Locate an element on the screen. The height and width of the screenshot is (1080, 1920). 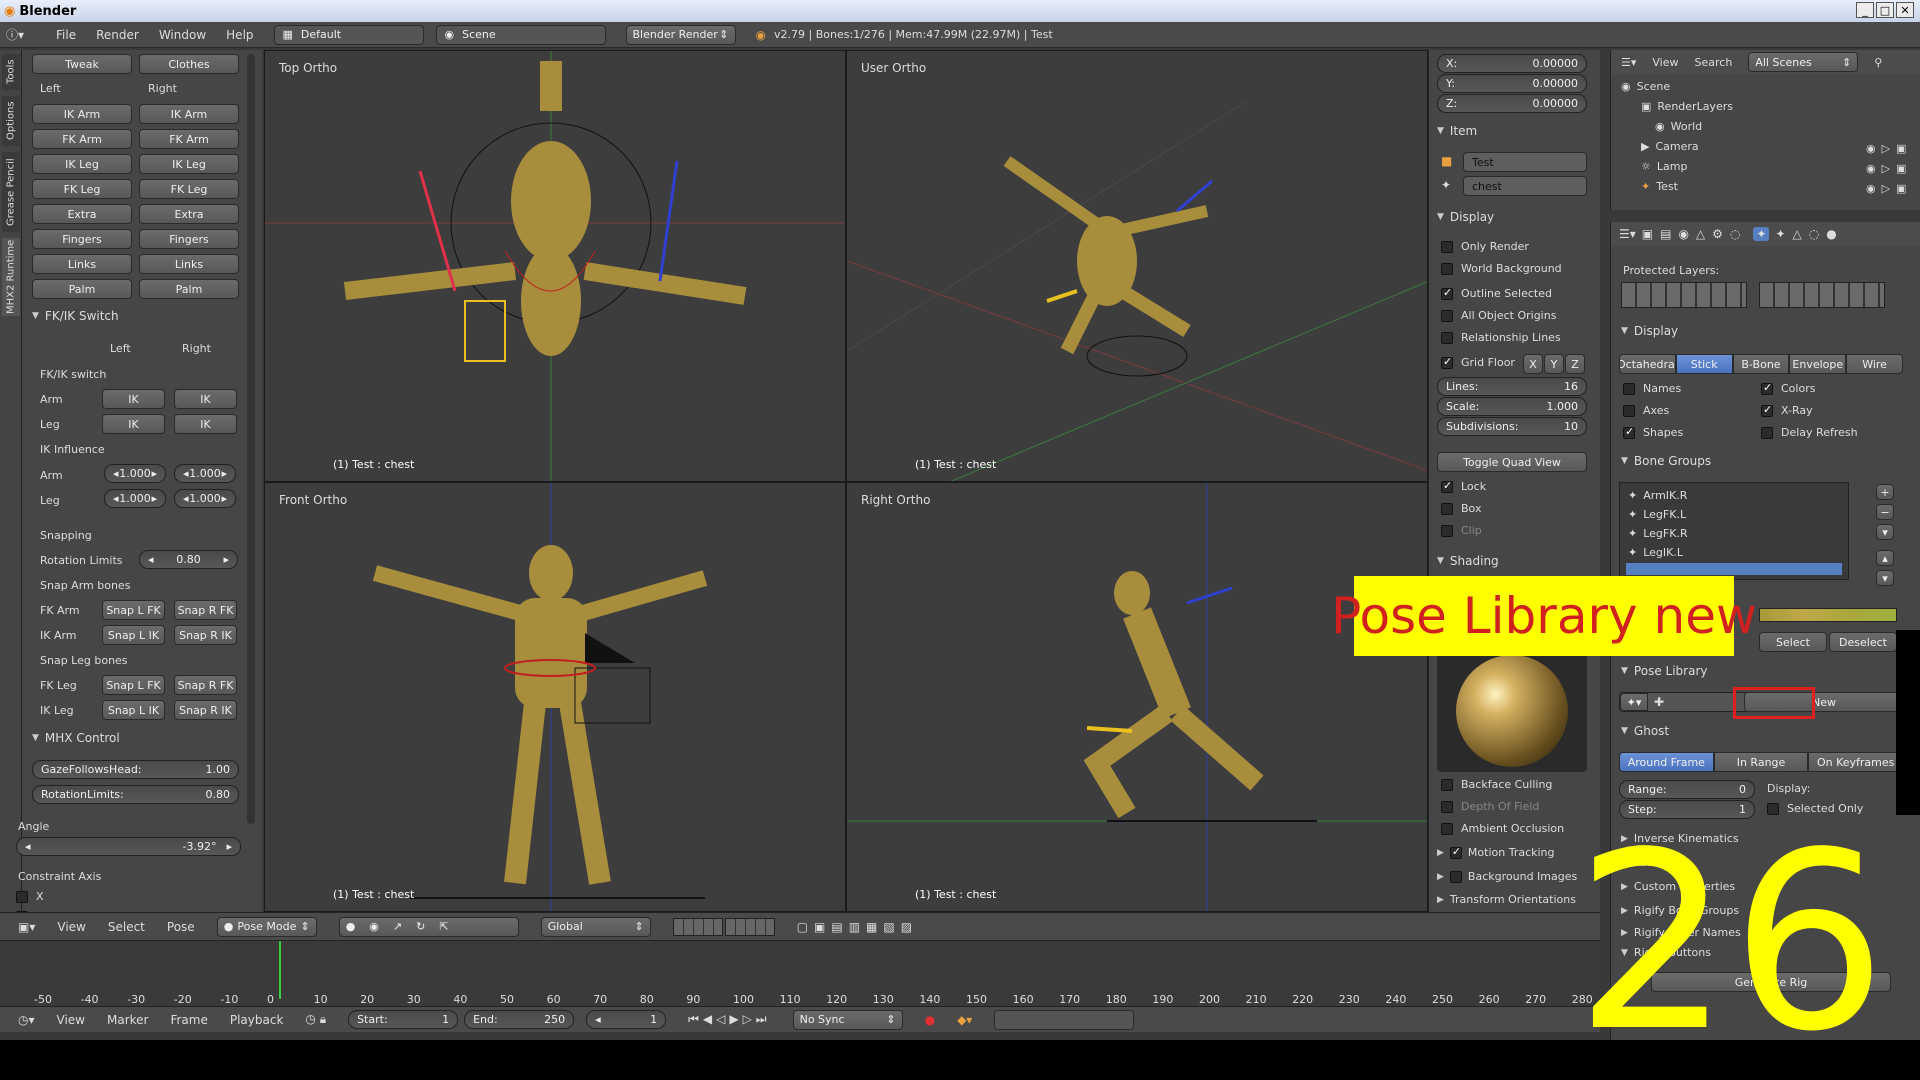
menu-pose: Pose is located at coordinates (181, 927).